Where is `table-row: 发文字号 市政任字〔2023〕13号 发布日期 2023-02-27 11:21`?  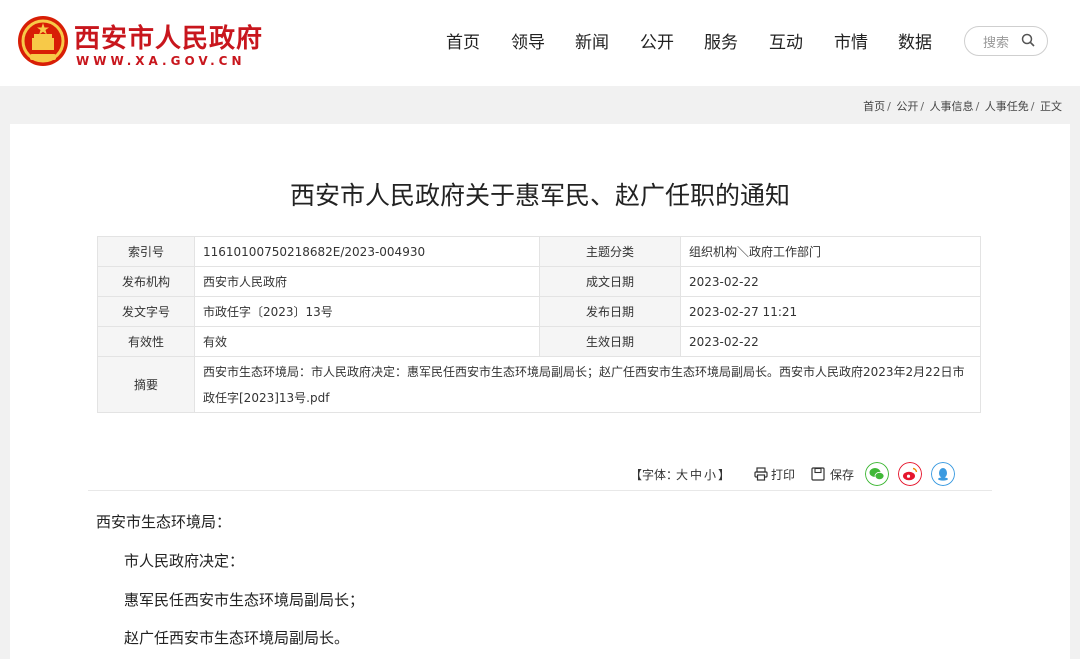 table-row: 发文字号 市政任字〔2023〕13号 发布日期 2023-02-27 11:21 is located at coordinates (539, 311).